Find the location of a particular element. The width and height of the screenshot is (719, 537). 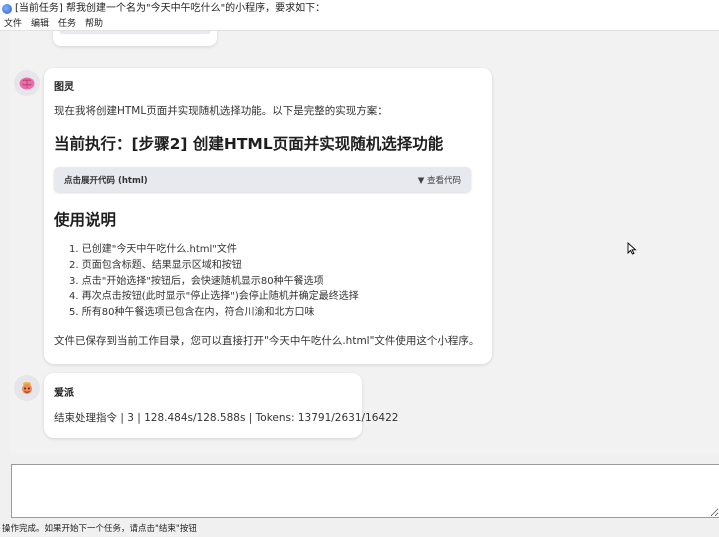

code-block-toggle: 点击展开代码 (html) ▼ 查看代码 is located at coordinates (262, 179).